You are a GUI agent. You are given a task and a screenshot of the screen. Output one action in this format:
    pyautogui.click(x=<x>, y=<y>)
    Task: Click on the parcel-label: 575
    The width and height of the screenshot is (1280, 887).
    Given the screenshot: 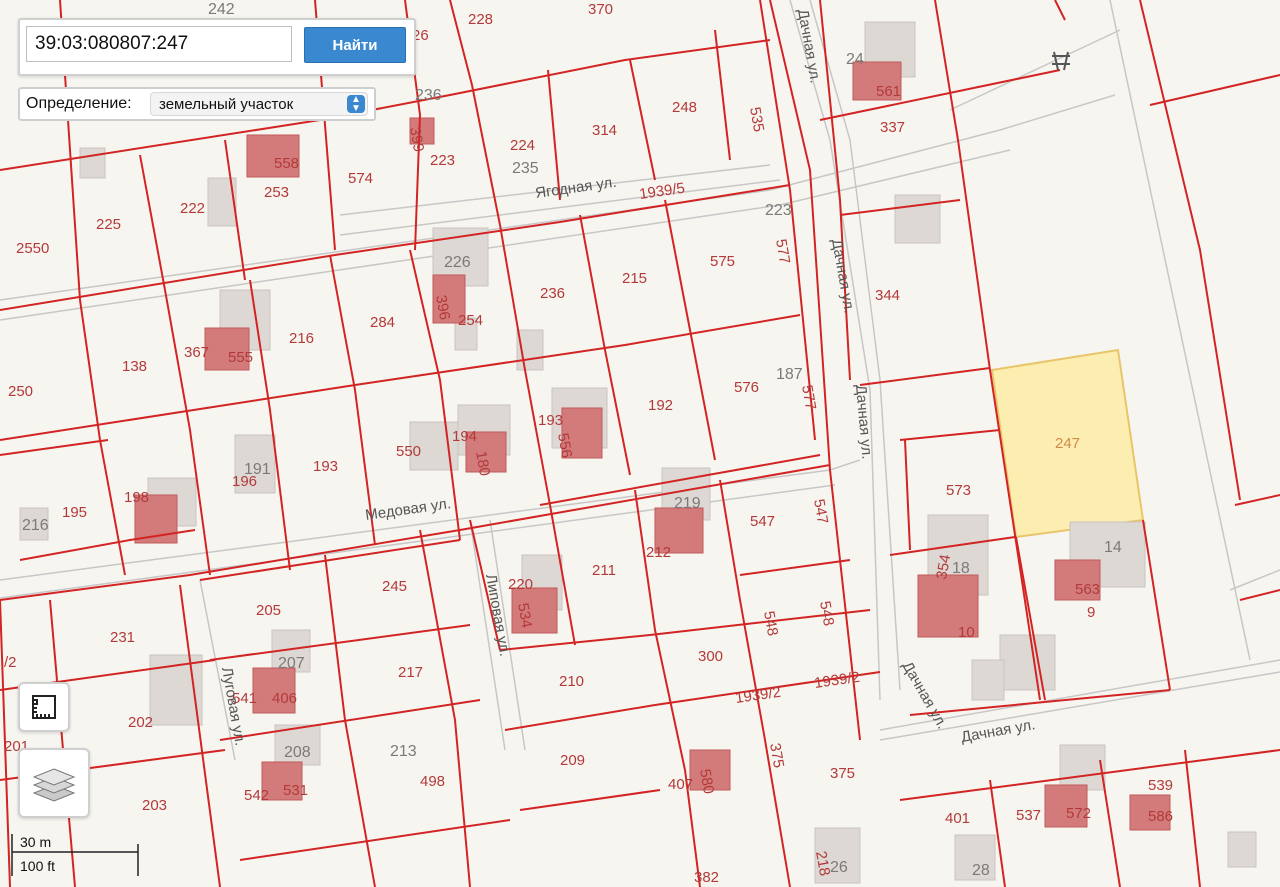 What is the action you would take?
    pyautogui.click(x=722, y=261)
    